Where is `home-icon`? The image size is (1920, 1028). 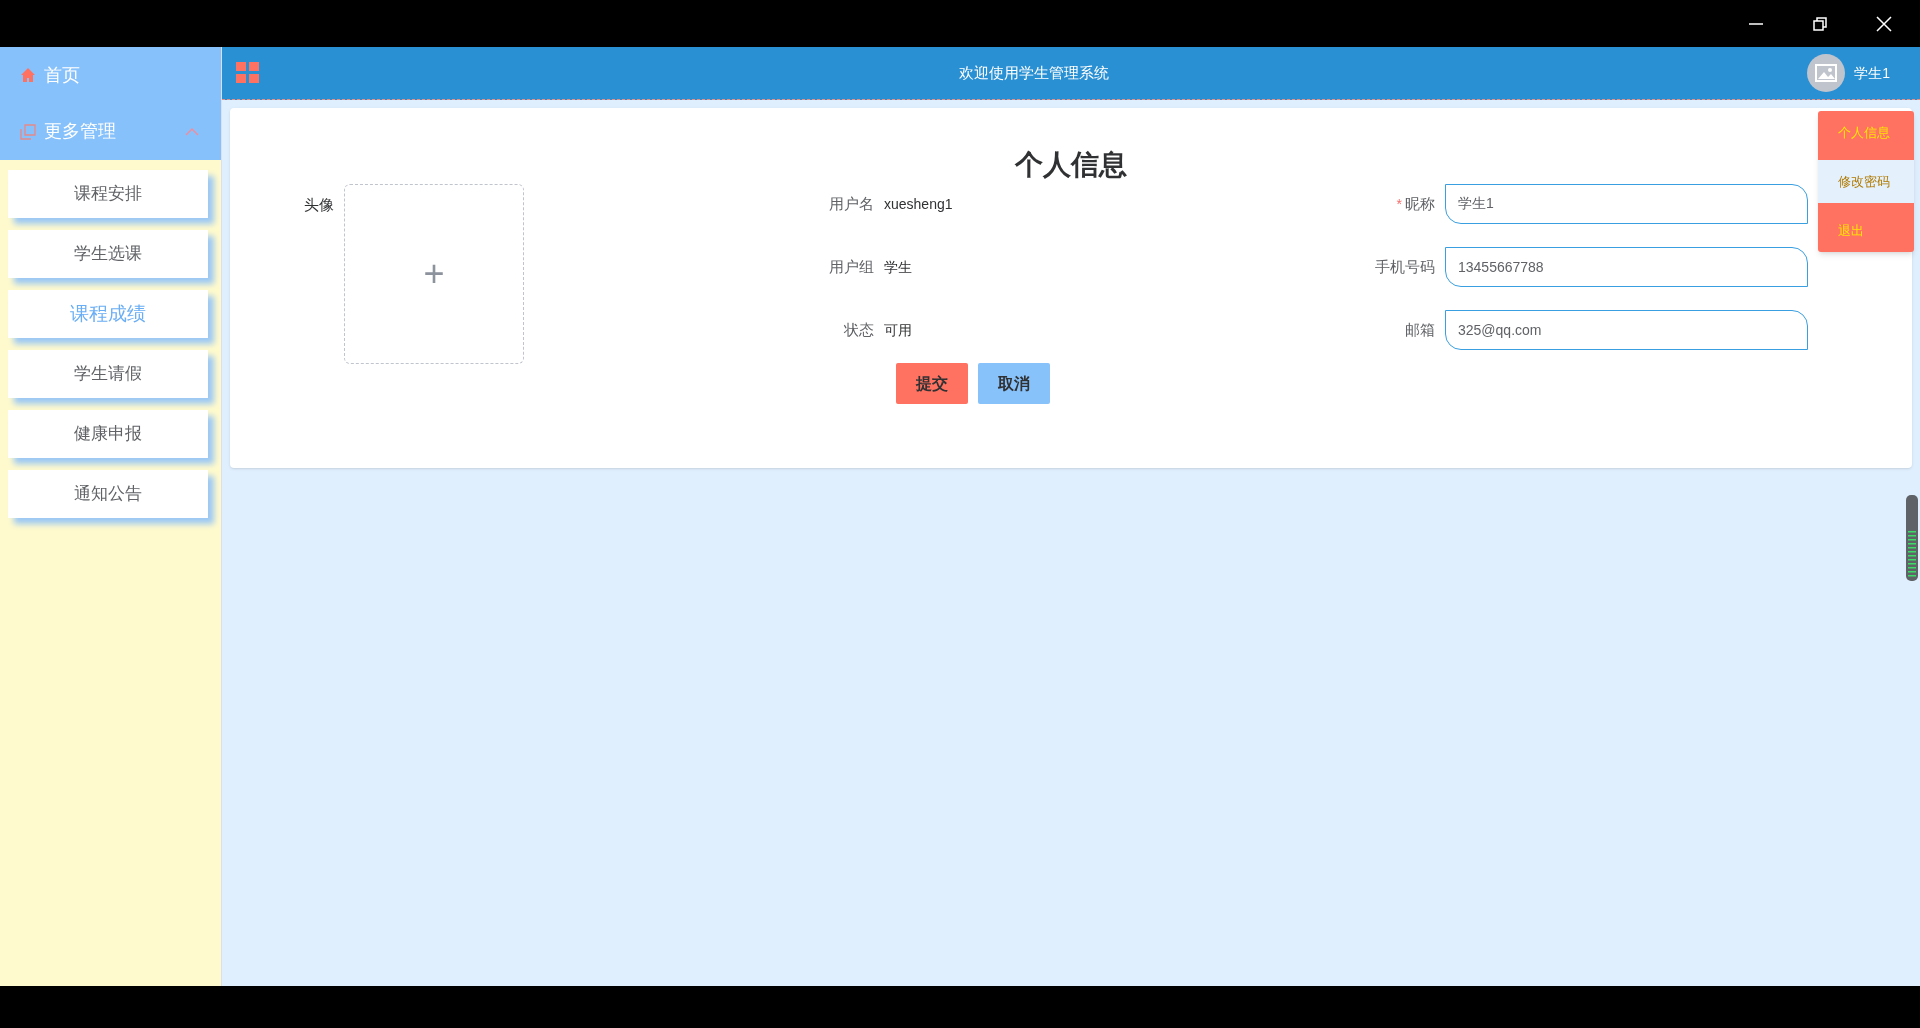
home-icon is located at coordinates (28, 75).